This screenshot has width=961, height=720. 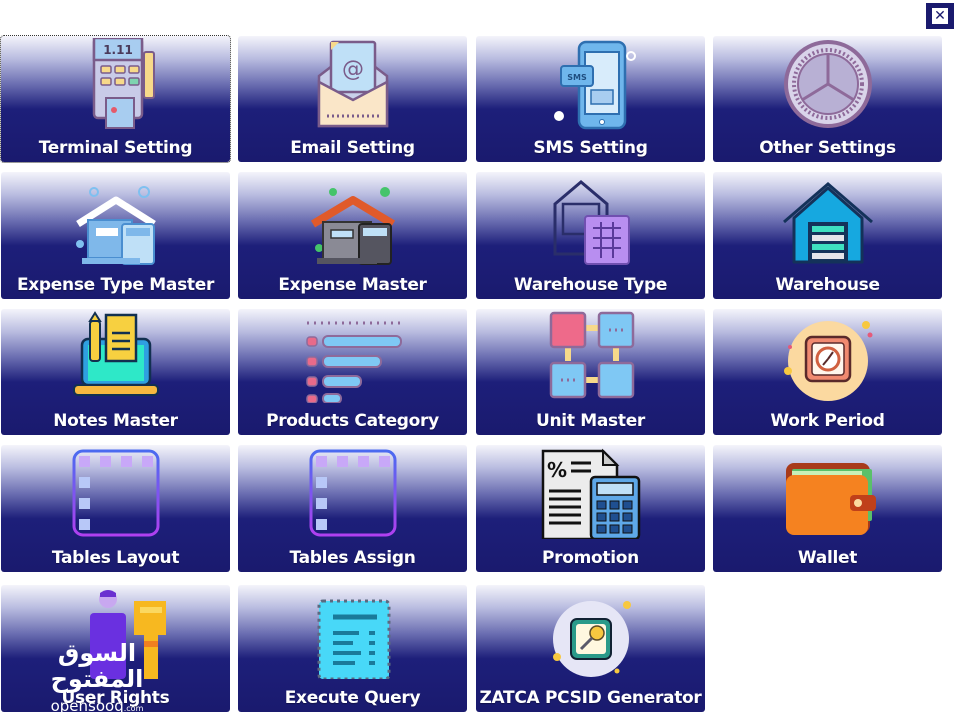 I want to click on tile-zatca-pcsid-generator: ZATCA PCSID Generator, so click(x=590, y=648).